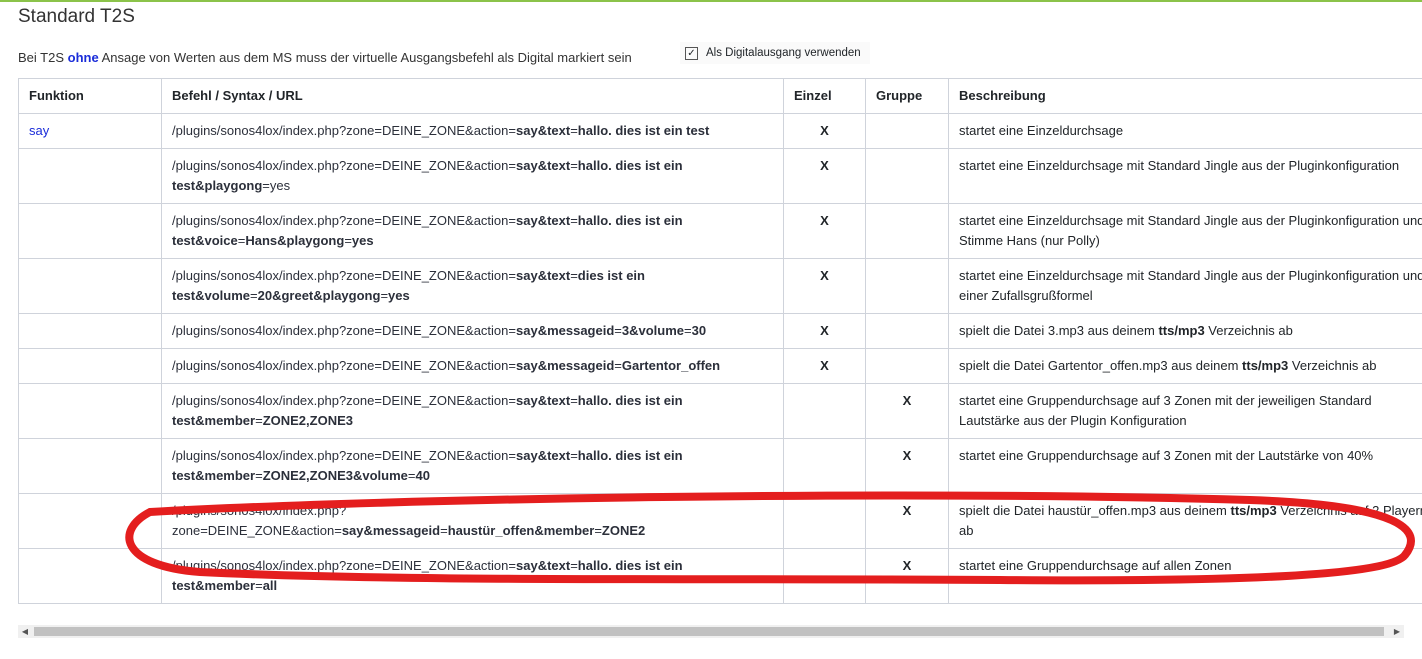  Describe the element at coordinates (653, 330) in the screenshot. I see `cmd-segment: 3&volume` at that location.